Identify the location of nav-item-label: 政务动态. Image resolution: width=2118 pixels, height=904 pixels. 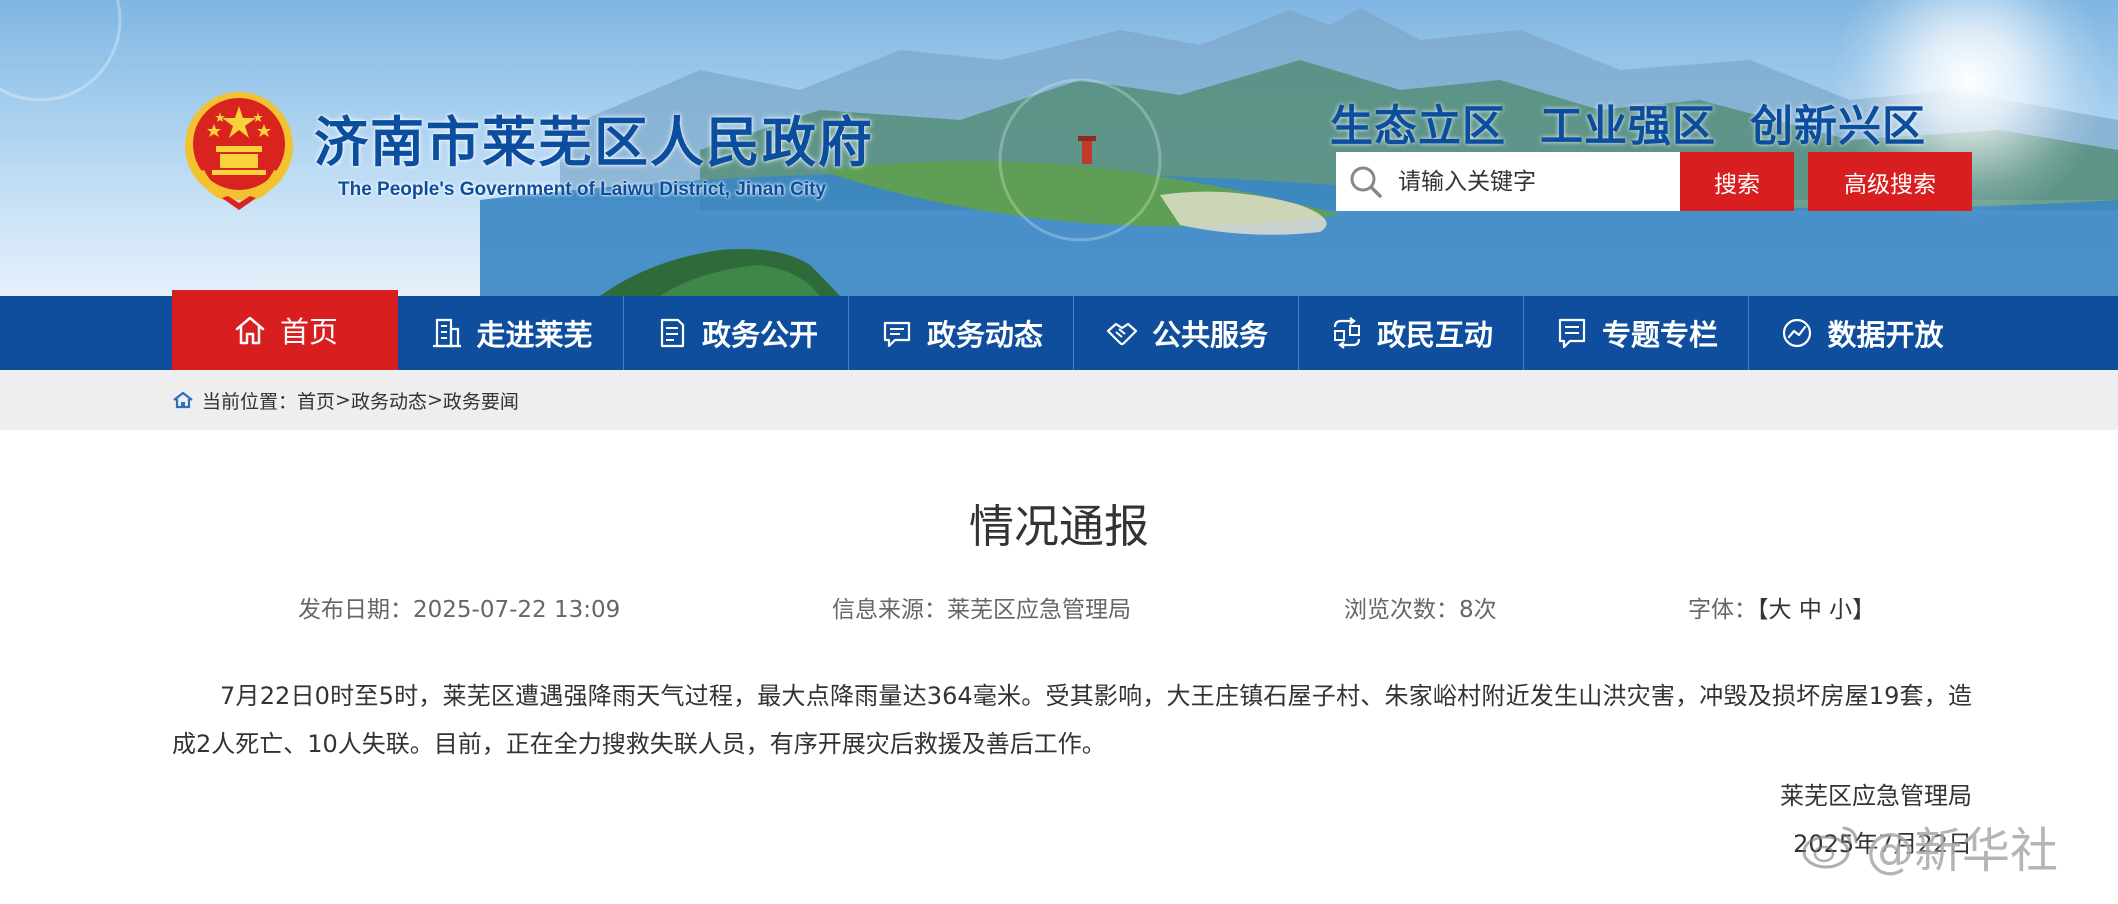
(984, 335).